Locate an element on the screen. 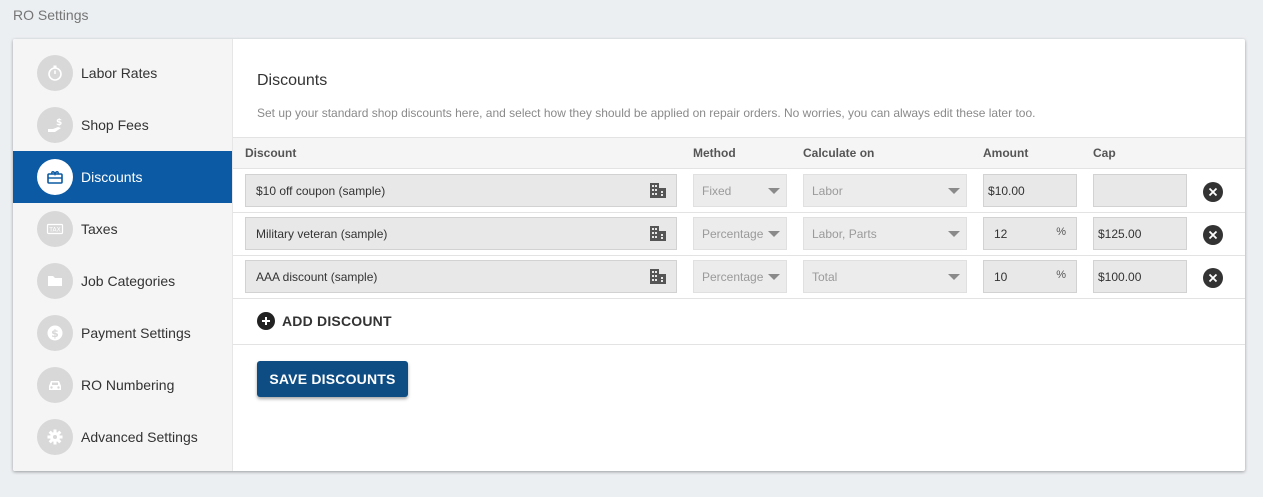  calculate-on-select: Labor, Parts is located at coordinates (885, 233).